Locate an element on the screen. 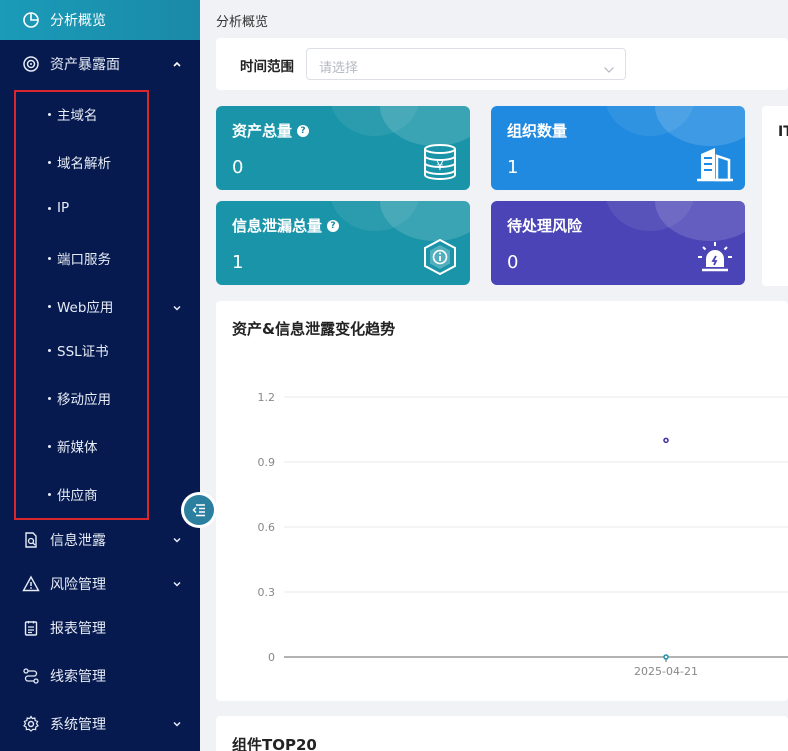  sidebar-item-label: 信息泄露 is located at coordinates (78, 541).